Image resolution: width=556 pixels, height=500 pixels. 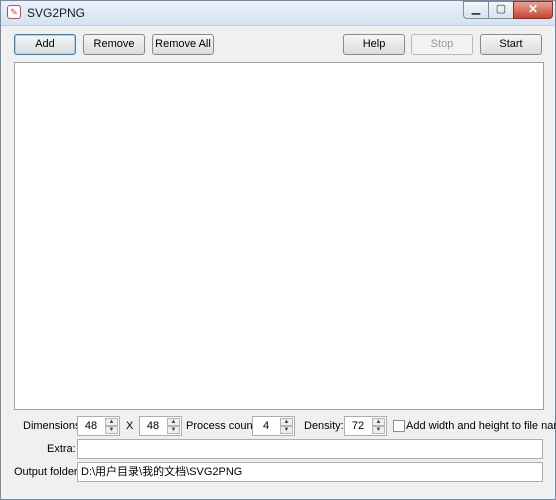 I want to click on width-spinbox: 48 ▲ ▼, so click(x=98, y=426).